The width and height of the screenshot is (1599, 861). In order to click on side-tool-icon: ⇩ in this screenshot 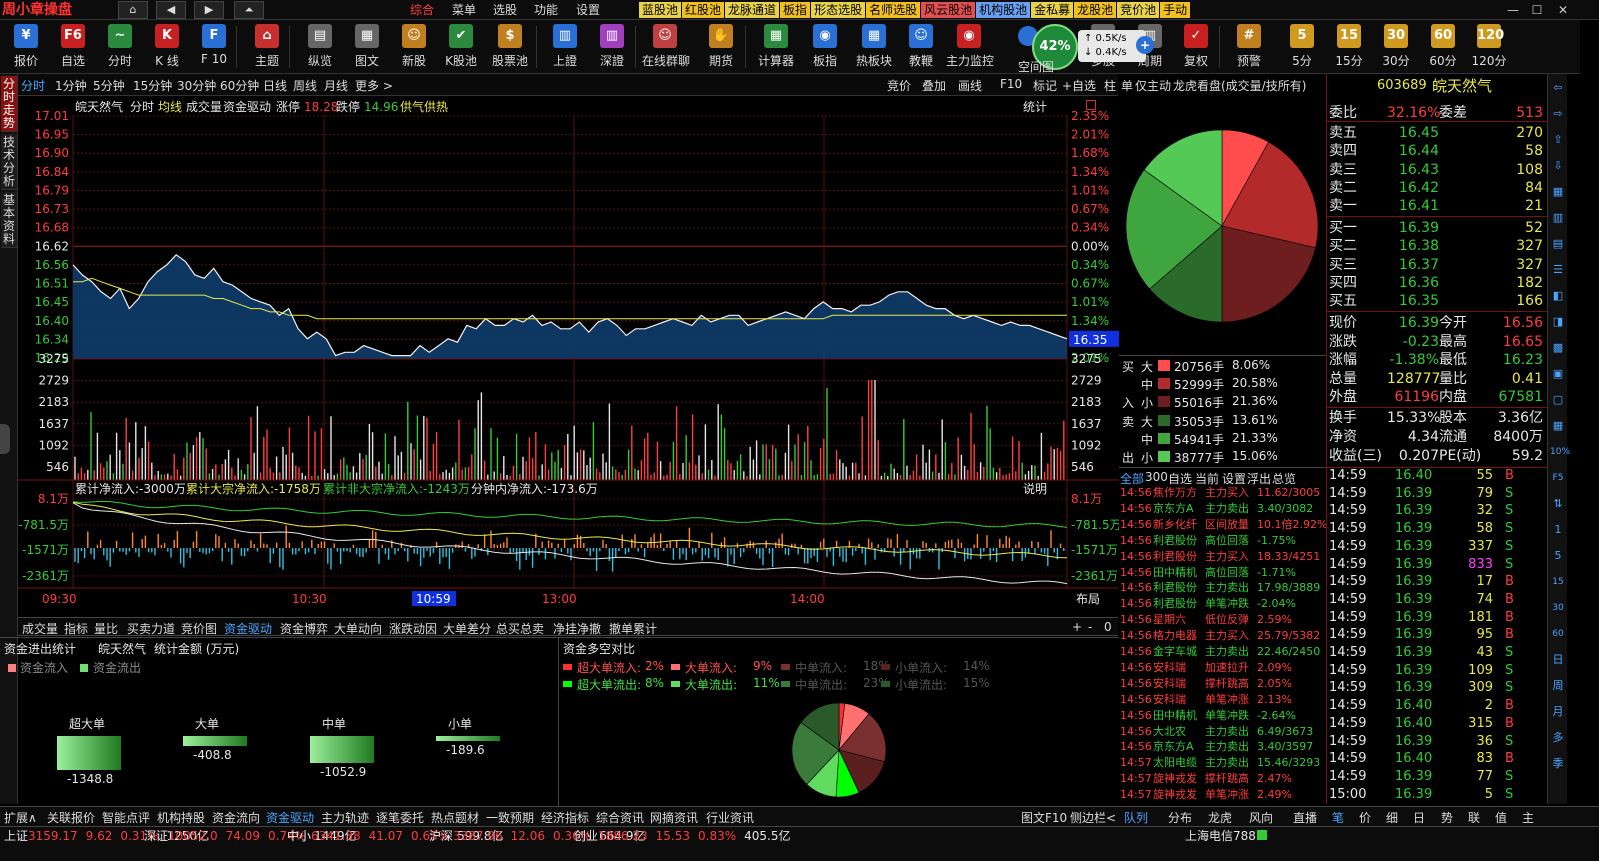, I will do `click(1558, 166)`.